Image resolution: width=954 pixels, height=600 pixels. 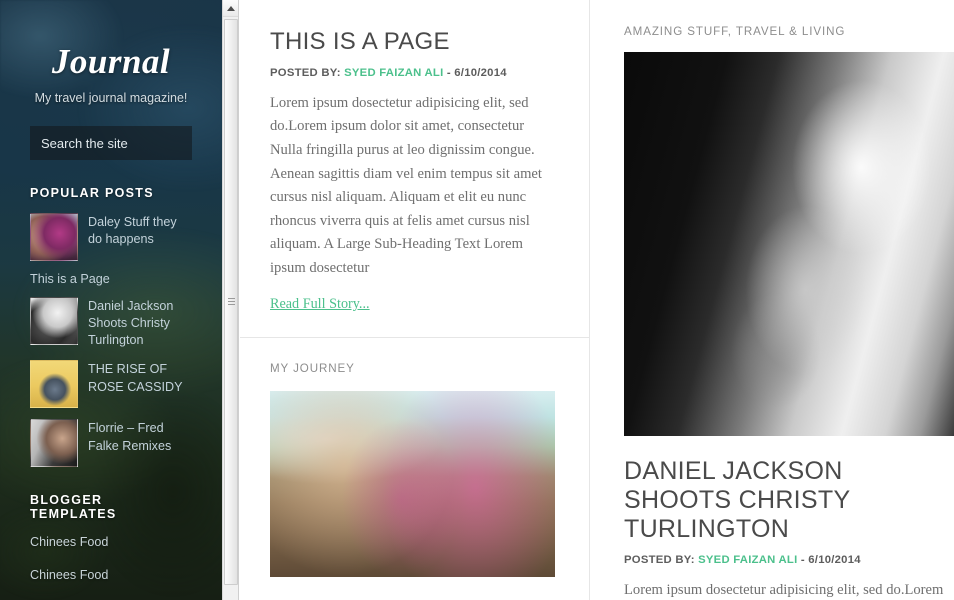 I want to click on category-label: AMAZING STUFF, TRAVEL & LIVING, so click(x=789, y=31).